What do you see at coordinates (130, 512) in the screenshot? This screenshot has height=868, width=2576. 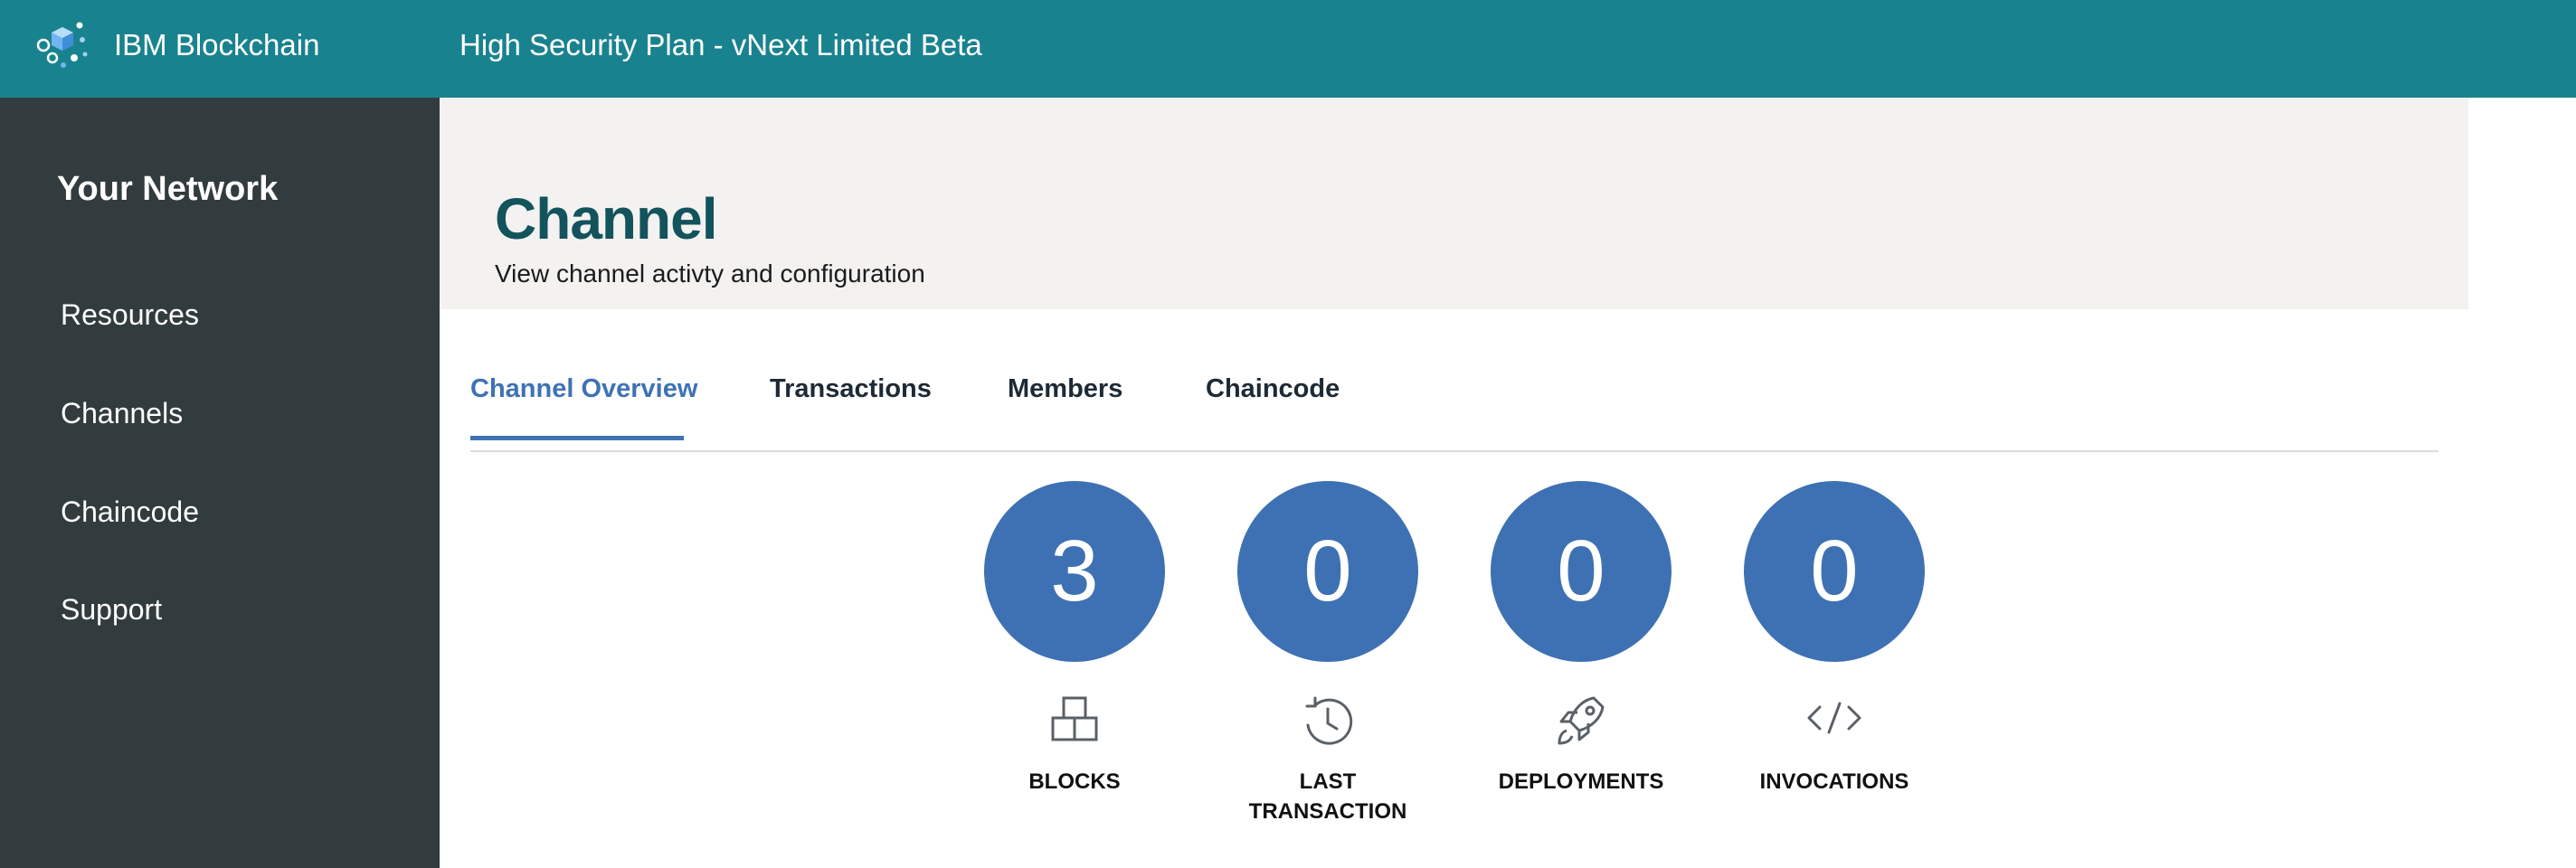 I see `sidebar-item-chaincode: Chaincode` at bounding box center [130, 512].